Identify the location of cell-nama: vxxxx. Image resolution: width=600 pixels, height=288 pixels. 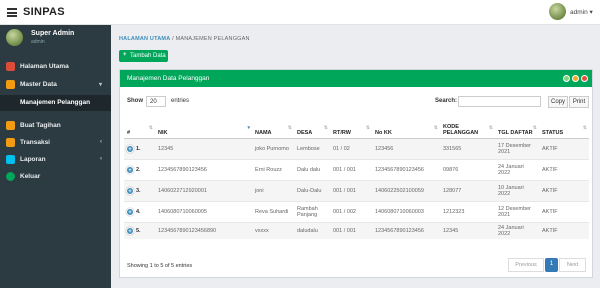
(273, 230).